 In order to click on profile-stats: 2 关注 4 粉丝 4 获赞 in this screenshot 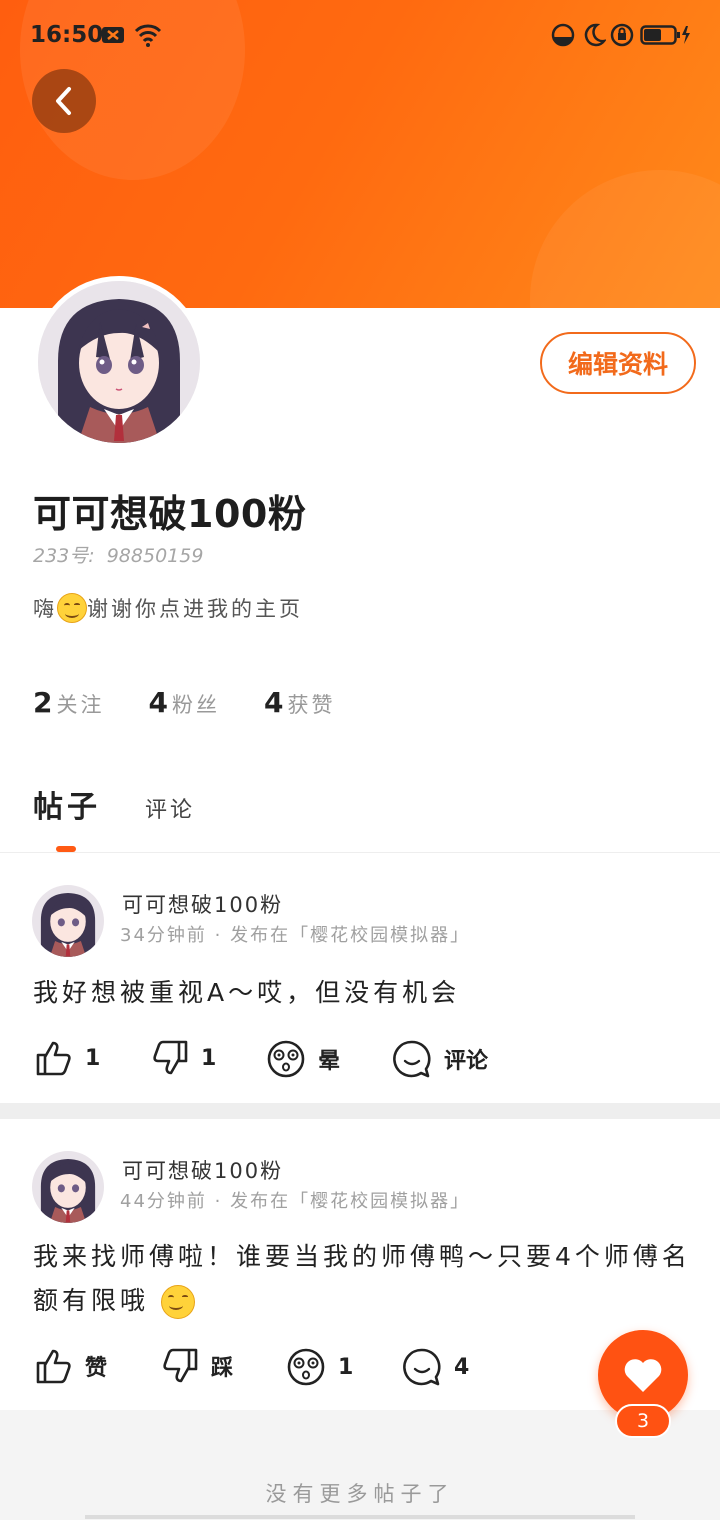, I will do `click(184, 702)`.